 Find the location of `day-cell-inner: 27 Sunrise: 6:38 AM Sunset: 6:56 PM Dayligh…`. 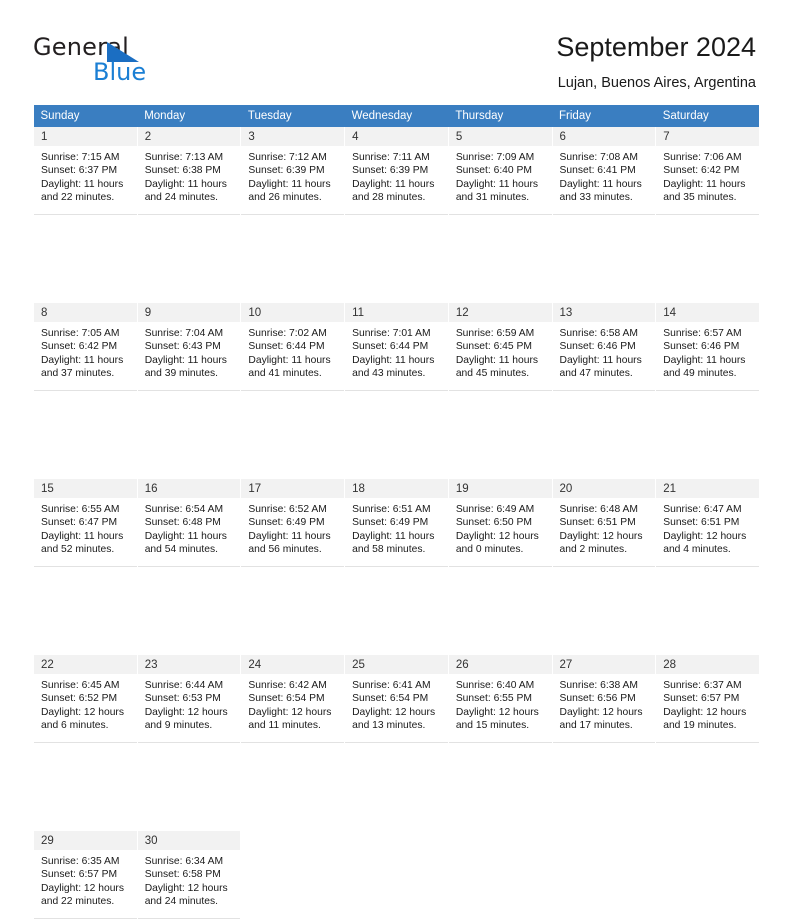

day-cell-inner: 27 Sunrise: 6:38 AM Sunset: 6:56 PM Dayligh… is located at coordinates (604, 699).